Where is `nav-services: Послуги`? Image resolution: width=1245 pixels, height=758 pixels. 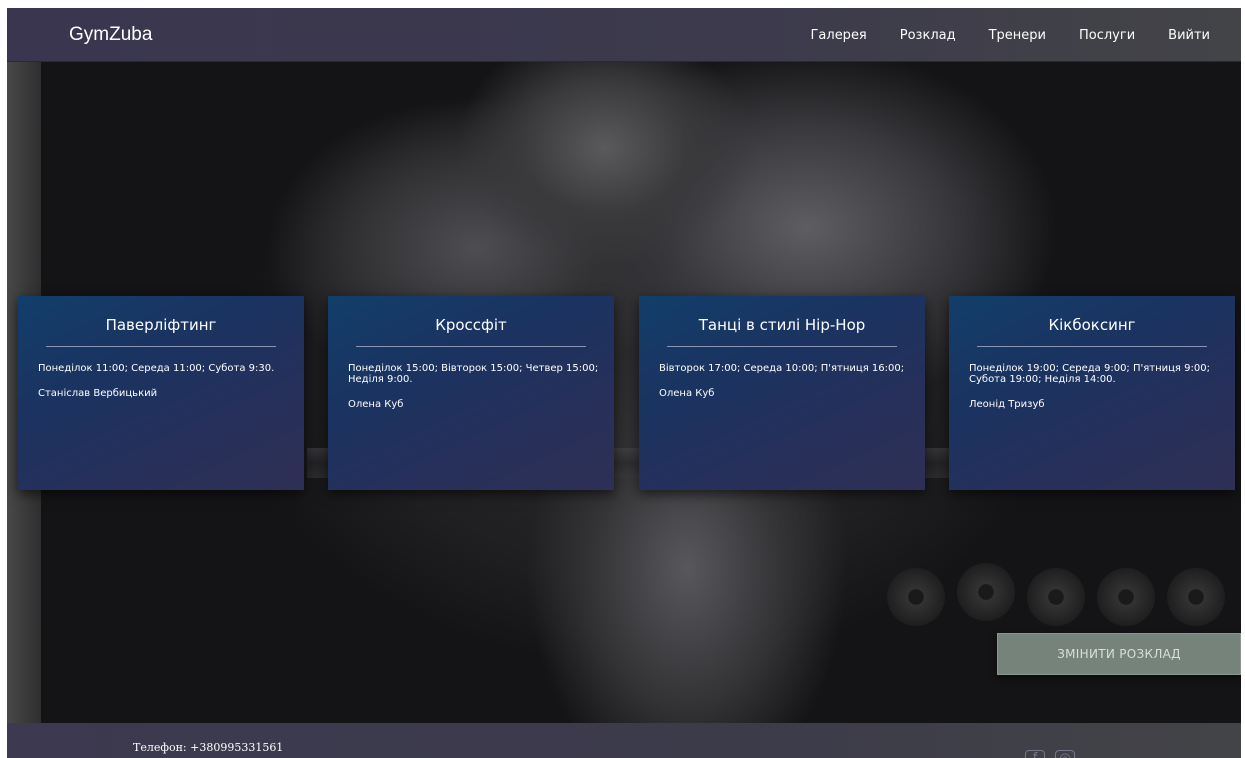
nav-services: Послуги is located at coordinates (1107, 35).